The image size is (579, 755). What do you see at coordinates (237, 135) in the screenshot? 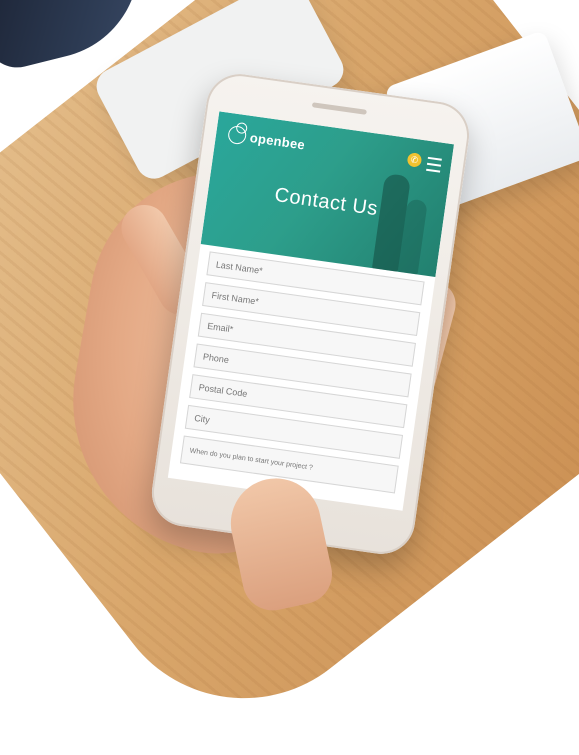
I see `bee-logo-icon` at bounding box center [237, 135].